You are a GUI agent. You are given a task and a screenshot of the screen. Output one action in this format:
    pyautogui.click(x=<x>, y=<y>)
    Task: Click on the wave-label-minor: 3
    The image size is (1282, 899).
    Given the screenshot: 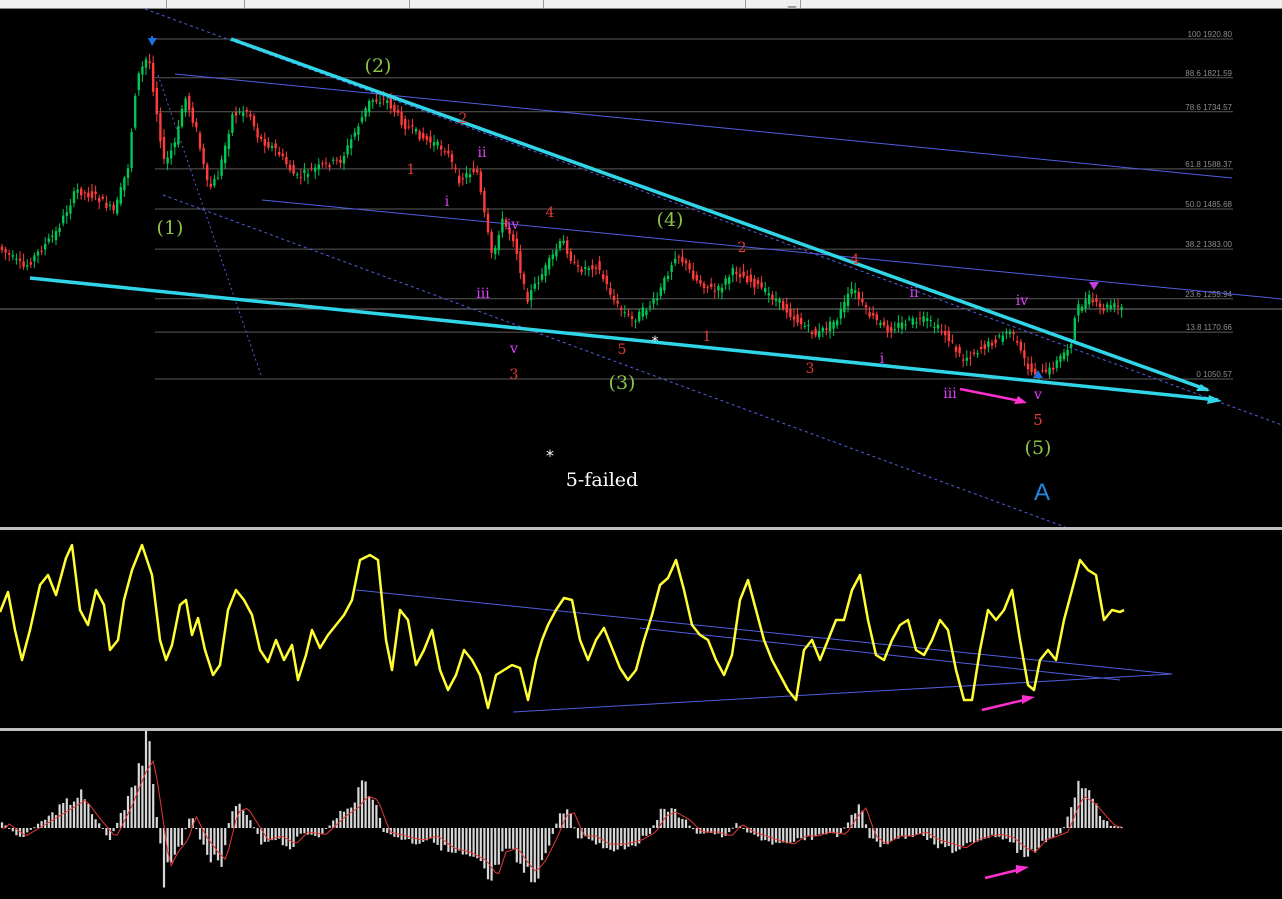 What is the action you would take?
    pyautogui.click(x=514, y=375)
    